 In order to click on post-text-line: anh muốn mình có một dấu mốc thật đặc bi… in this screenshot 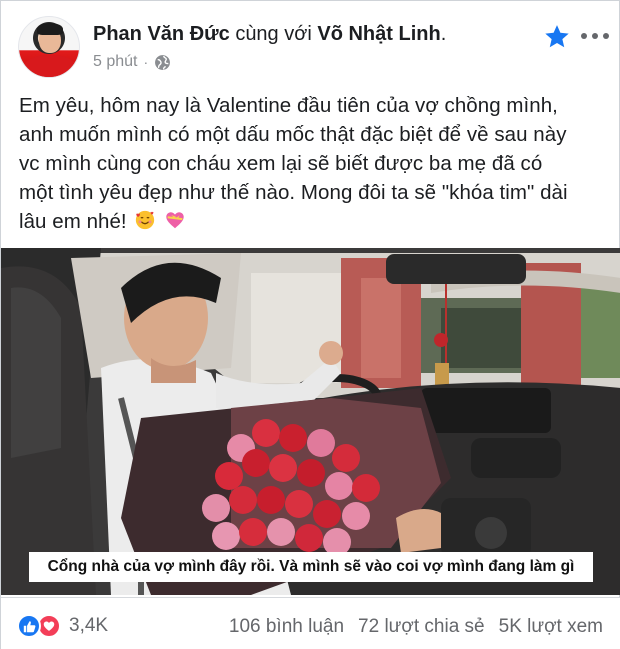, I will do `click(293, 134)`.